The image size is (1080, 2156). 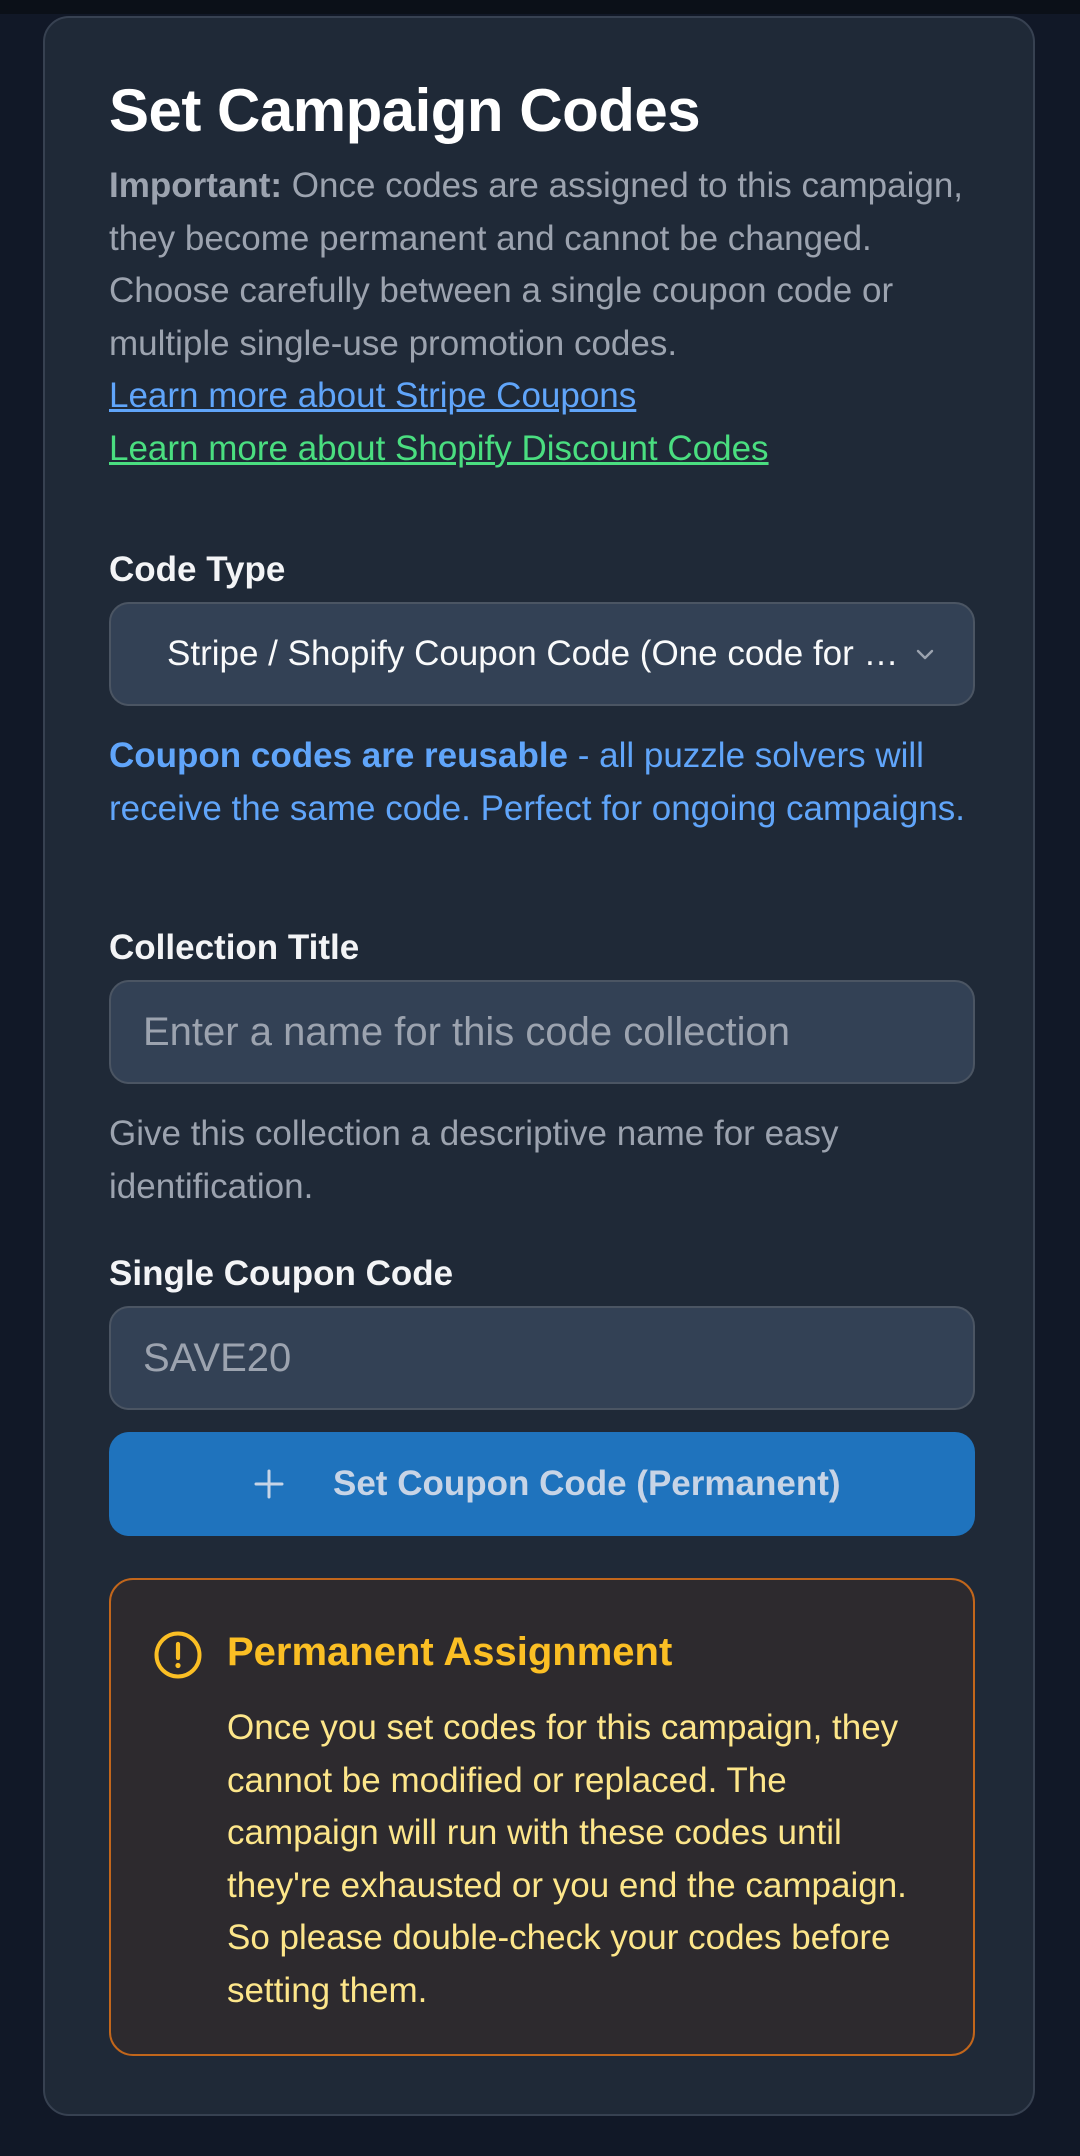 What do you see at coordinates (339, 755) in the screenshot?
I see `code-type-hint-bold: Coupon codes are reusable` at bounding box center [339, 755].